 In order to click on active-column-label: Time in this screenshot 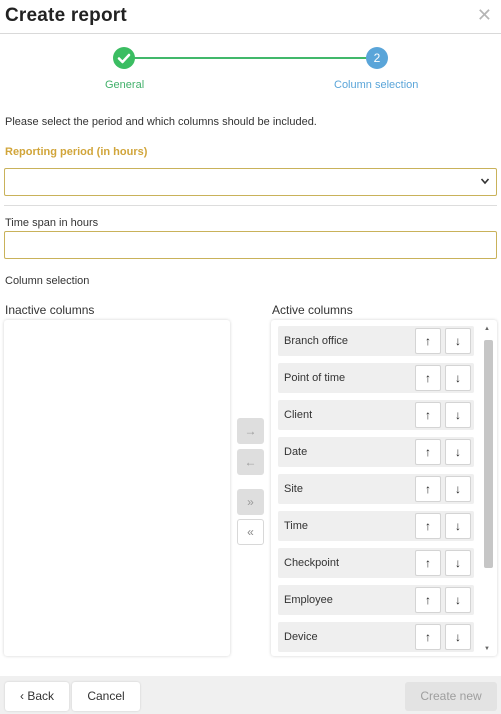, I will do `click(296, 526)`.